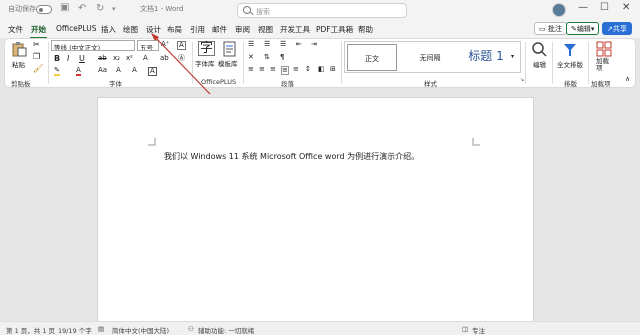  Describe the element at coordinates (282, 57) in the screenshot. I see `show-marks-icon: ¶` at that location.